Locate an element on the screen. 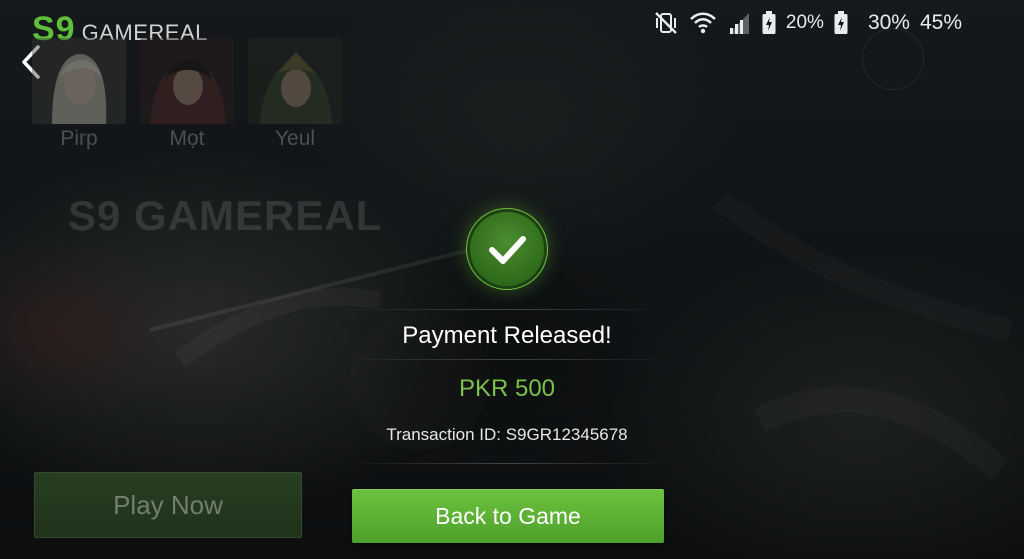 The width and height of the screenshot is (1024, 559). payment-amount: PKR 500 is located at coordinates (507, 388).